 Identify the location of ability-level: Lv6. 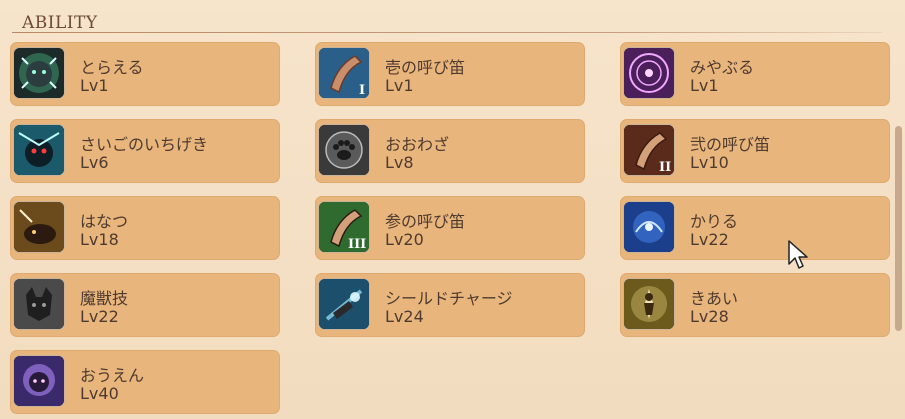
(94, 162).